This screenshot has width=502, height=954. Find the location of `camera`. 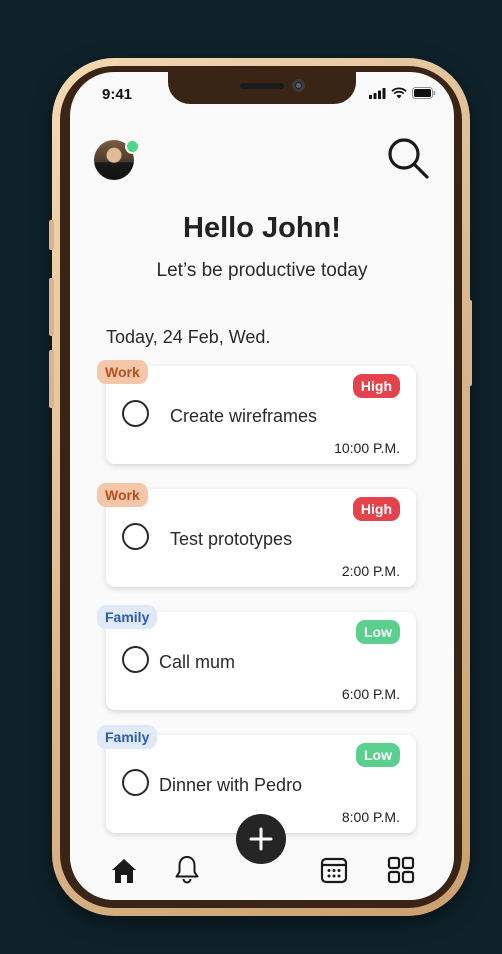

camera is located at coordinates (298, 85).